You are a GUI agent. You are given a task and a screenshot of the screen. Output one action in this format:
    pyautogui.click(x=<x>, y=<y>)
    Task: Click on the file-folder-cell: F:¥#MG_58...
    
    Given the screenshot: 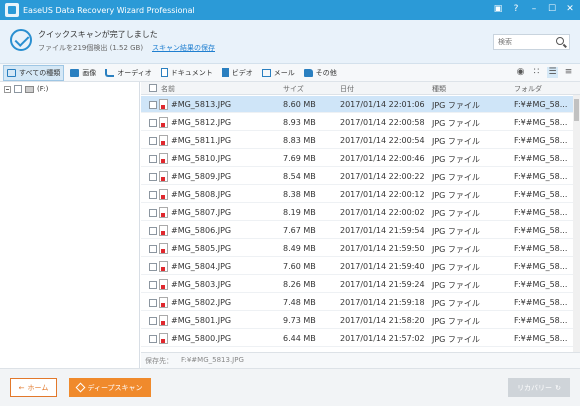 What is the action you would take?
    pyautogui.click(x=541, y=158)
    